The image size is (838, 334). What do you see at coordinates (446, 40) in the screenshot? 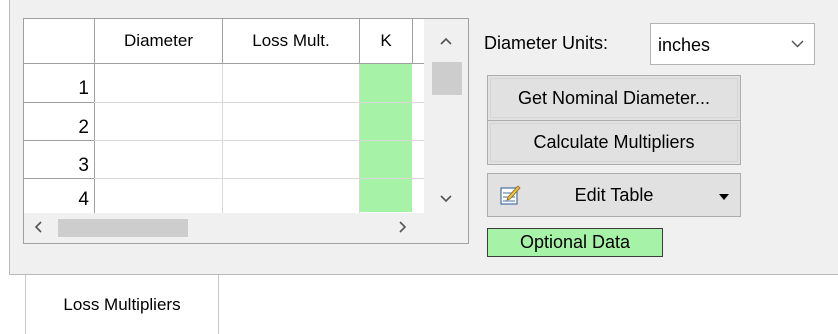
I see `chevron-up-icon` at bounding box center [446, 40].